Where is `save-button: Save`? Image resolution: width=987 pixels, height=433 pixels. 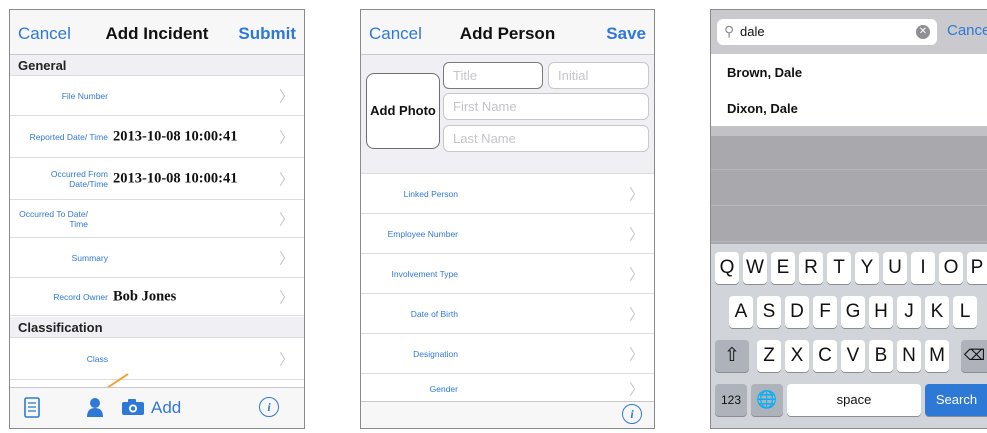
save-button: Save is located at coordinates (626, 34).